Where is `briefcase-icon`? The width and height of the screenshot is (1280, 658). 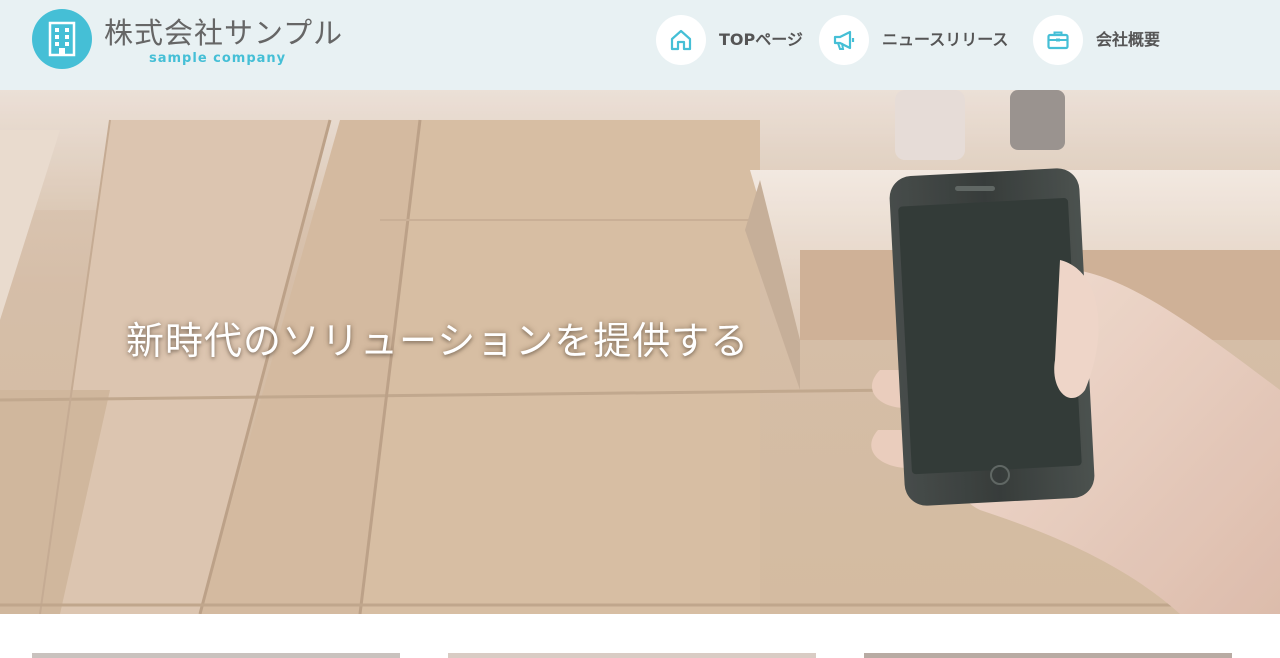
briefcase-icon is located at coordinates (1058, 40).